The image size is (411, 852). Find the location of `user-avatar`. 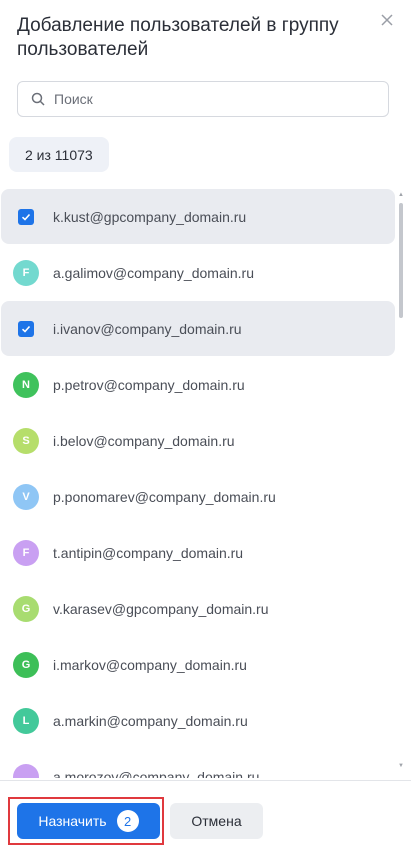

user-avatar is located at coordinates (26, 770).